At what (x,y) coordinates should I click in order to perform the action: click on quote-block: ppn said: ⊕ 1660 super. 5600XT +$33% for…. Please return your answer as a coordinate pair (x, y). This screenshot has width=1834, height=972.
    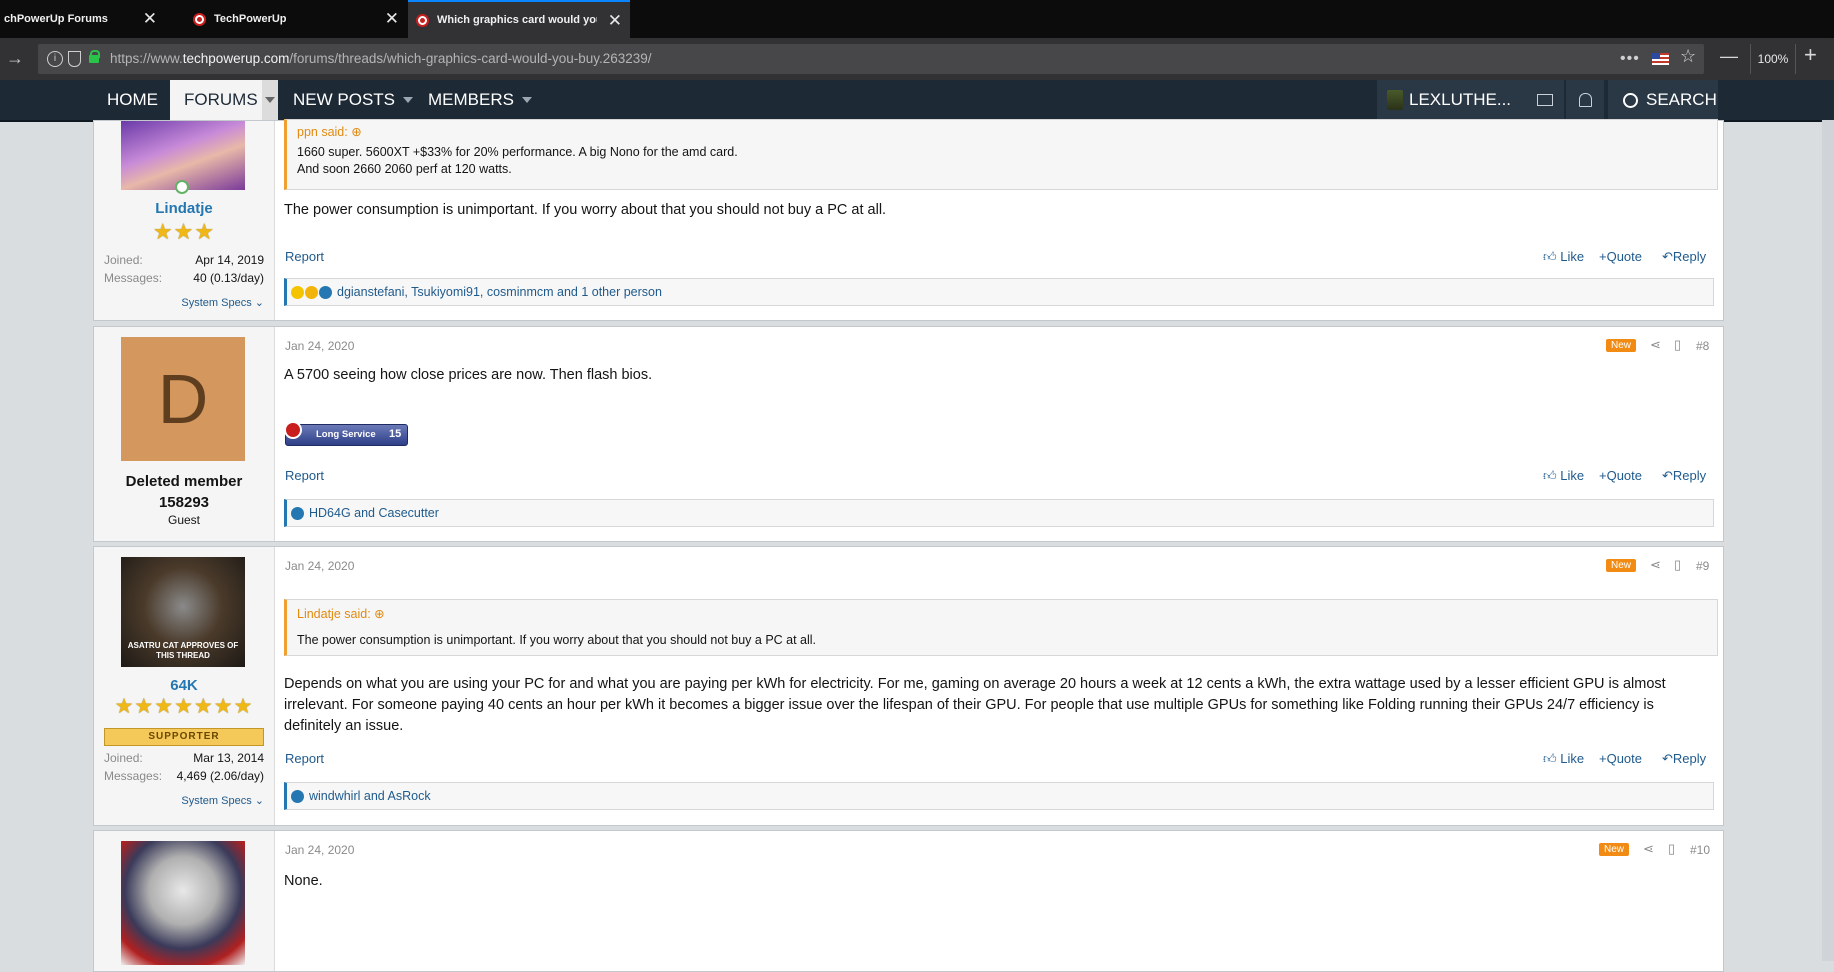
    Looking at the image, I should click on (1001, 154).